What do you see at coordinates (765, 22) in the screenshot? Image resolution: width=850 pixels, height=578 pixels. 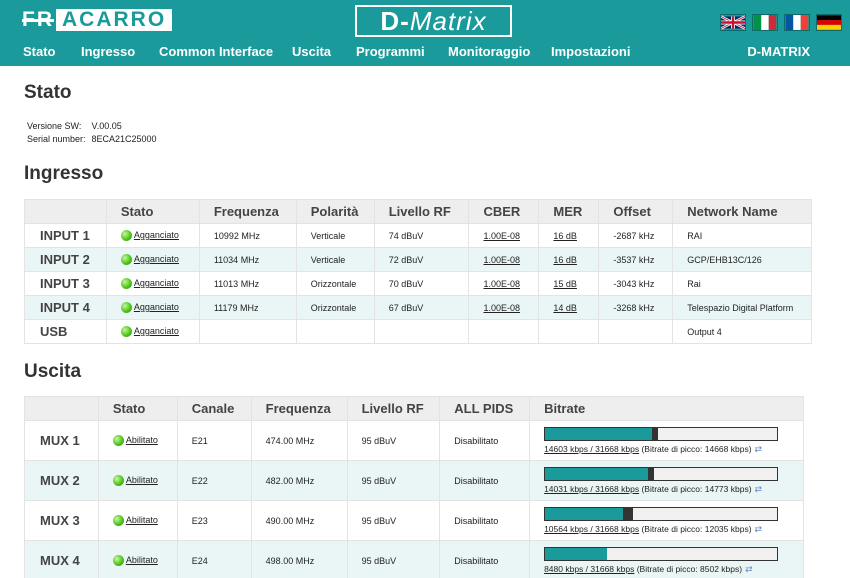 I see `flag-italy-icon` at bounding box center [765, 22].